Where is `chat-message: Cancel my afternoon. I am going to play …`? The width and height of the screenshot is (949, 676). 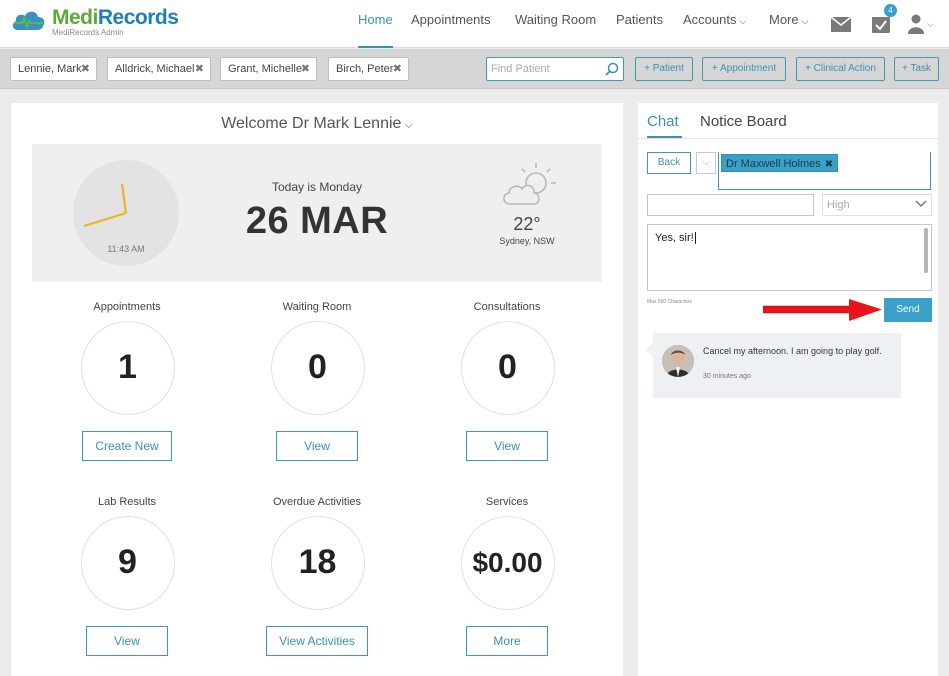 chat-message: Cancel my afternoon. I am going to play … is located at coordinates (773, 365).